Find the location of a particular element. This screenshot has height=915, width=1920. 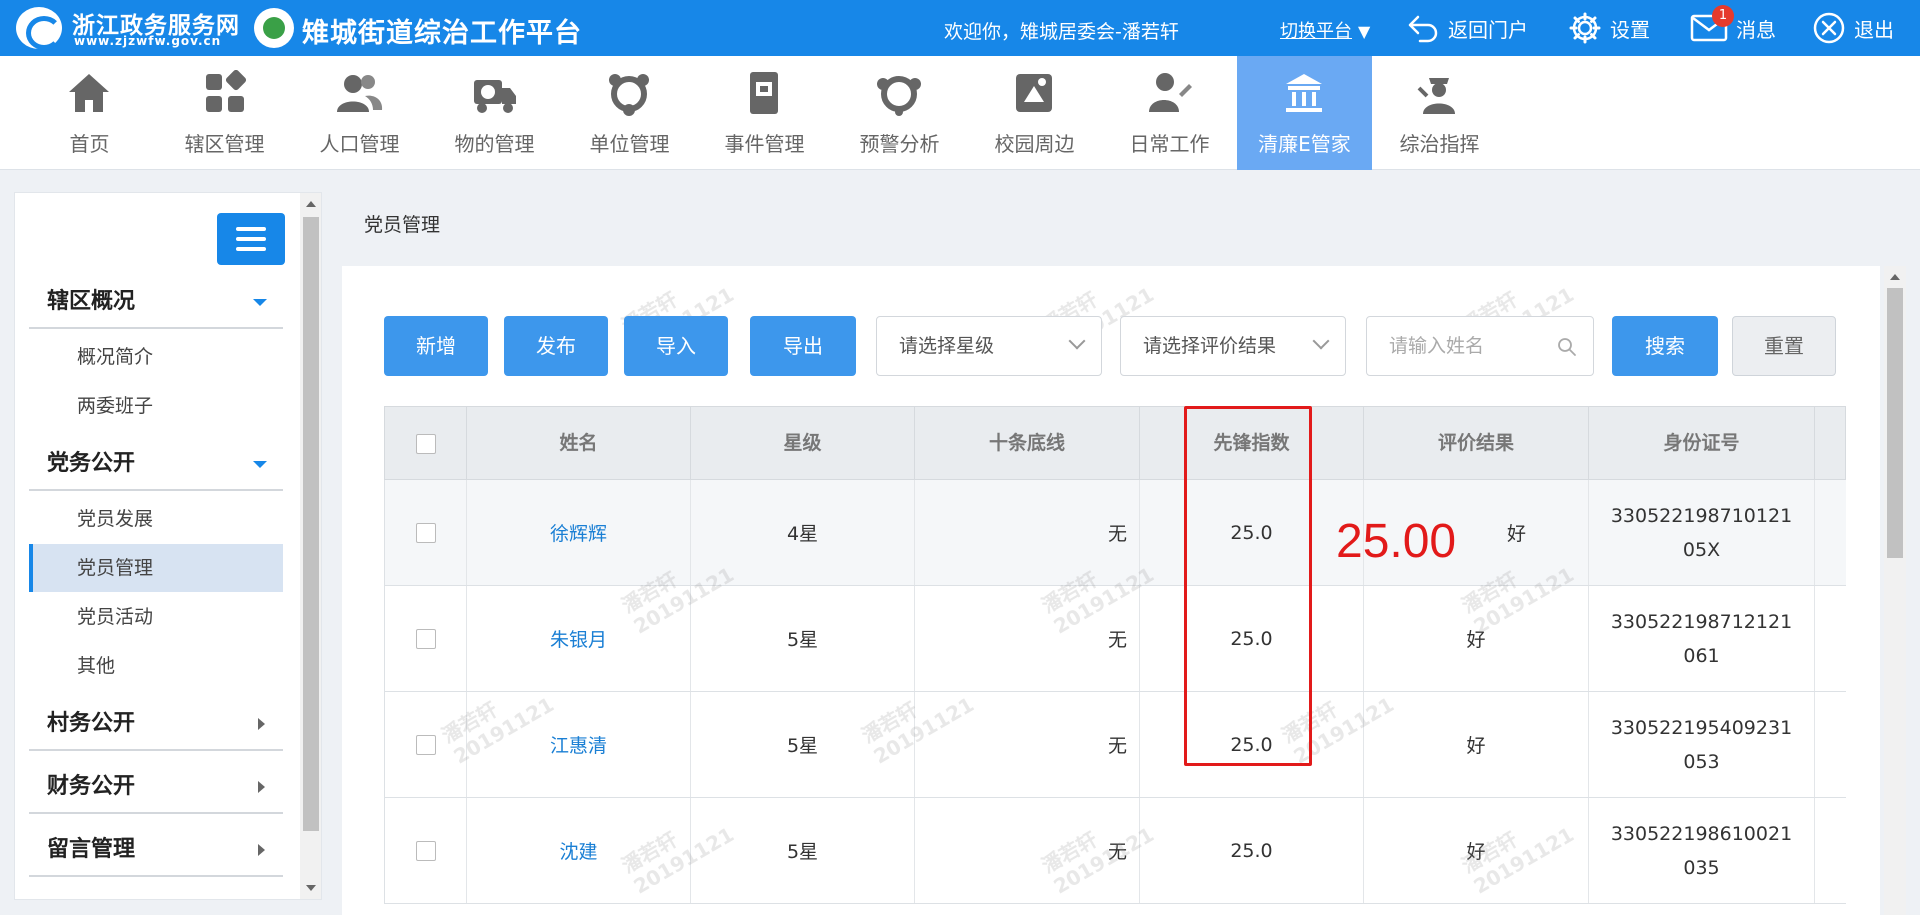

select-all-checkbox is located at coordinates (425, 443).